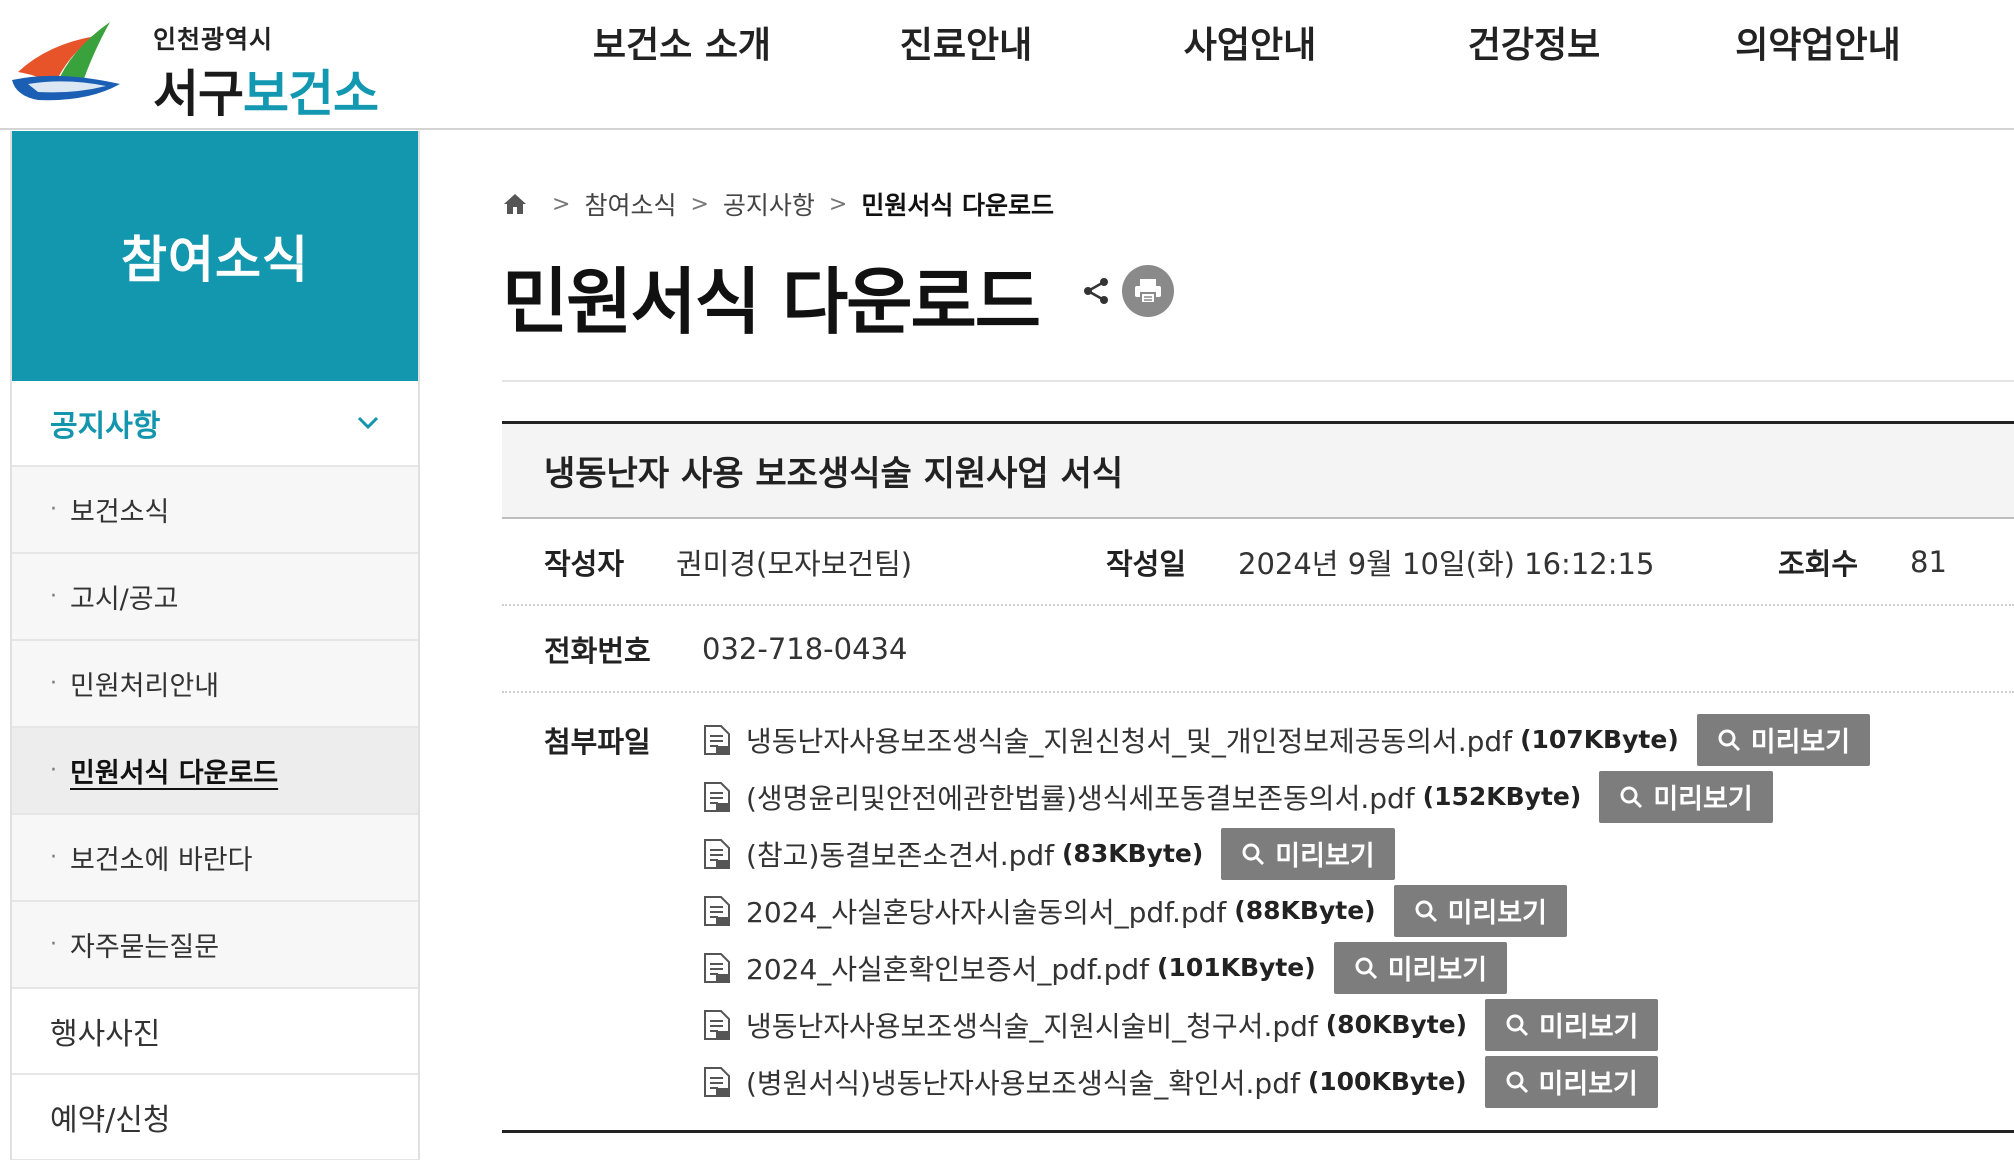 The image size is (2014, 1160). I want to click on nav-item-pharma-guide: 의약업안내, so click(1818, 50).